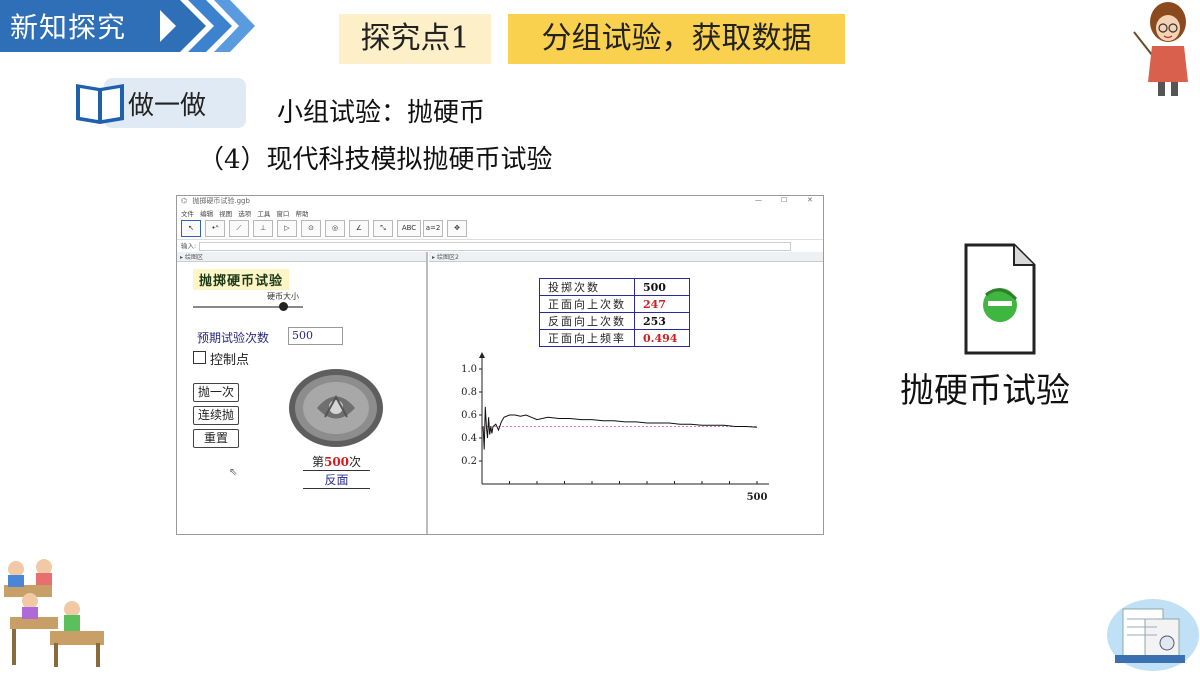  I want to click on app-icon: ⌬, so click(184, 201).